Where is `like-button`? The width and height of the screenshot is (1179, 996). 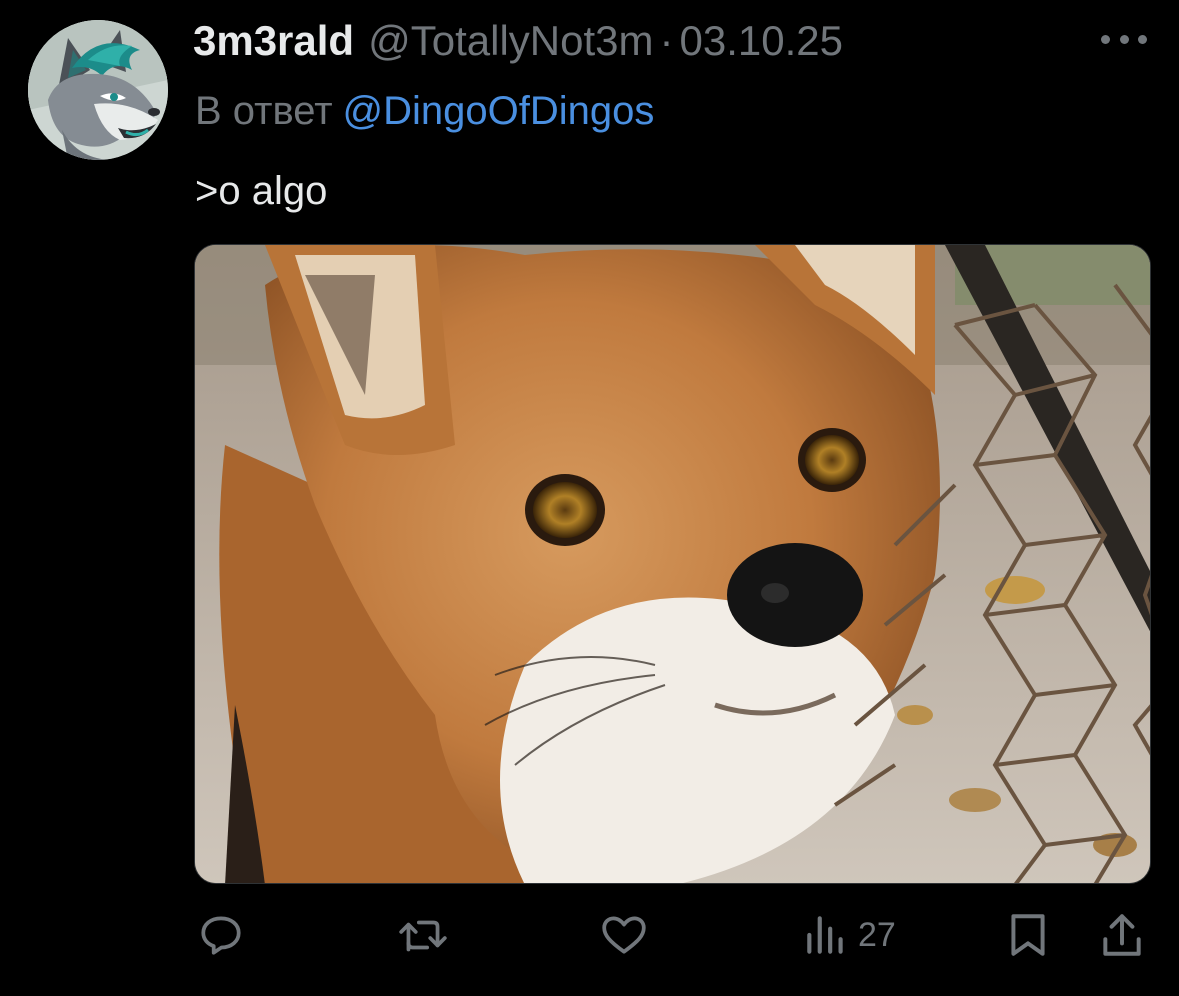 like-button is located at coordinates (624, 935).